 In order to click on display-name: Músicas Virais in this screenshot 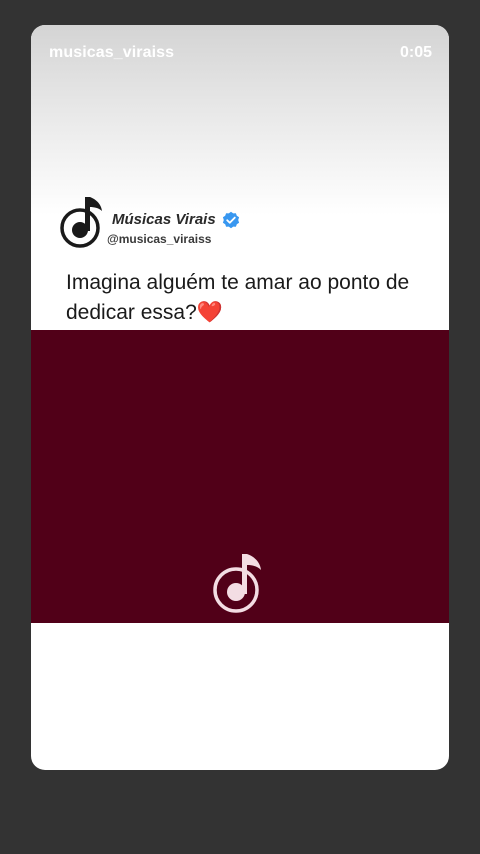, I will do `click(164, 219)`.